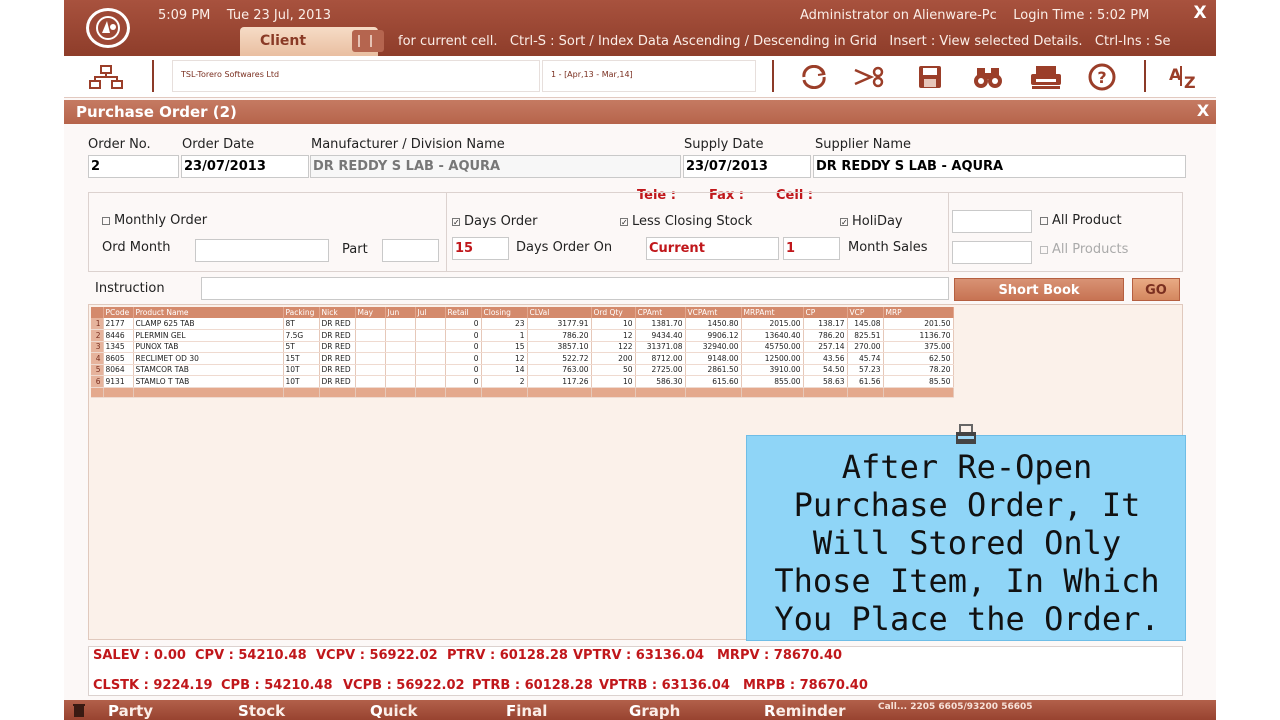  I want to click on grid-cell: 8064, so click(118, 370).